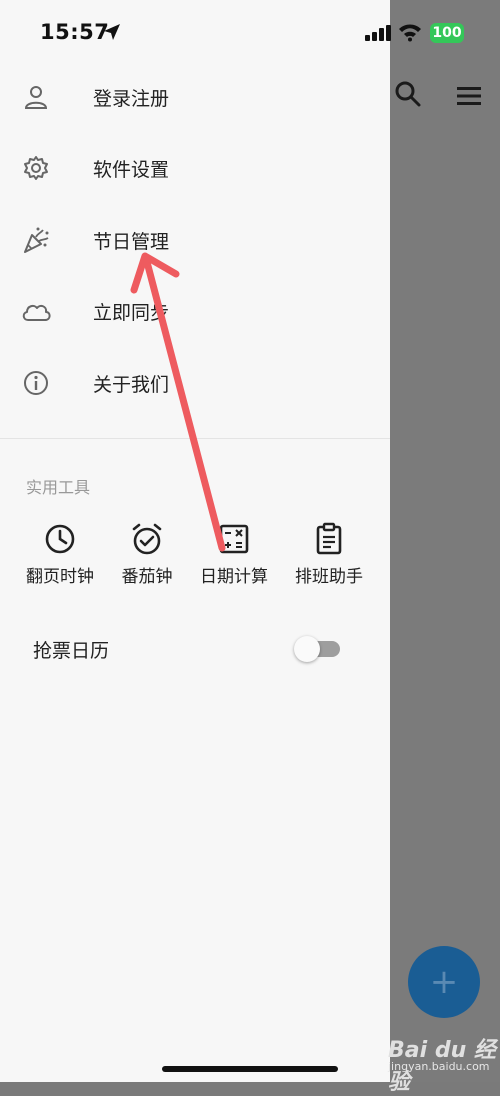  I want to click on add-fab-button: +, so click(444, 982).